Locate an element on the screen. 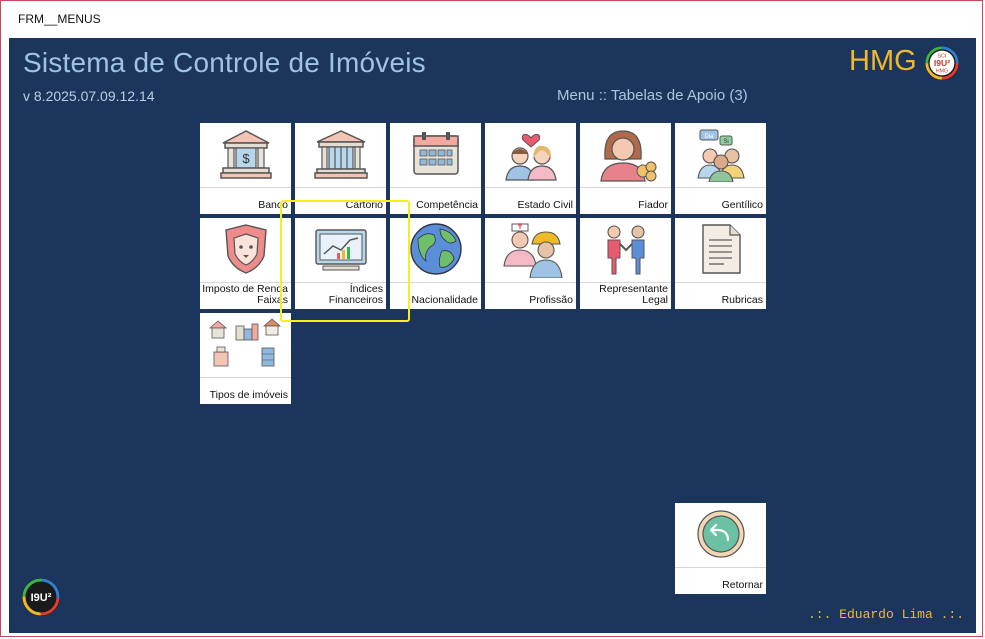 Image resolution: width=985 pixels, height=639 pixels. tile-cartorio: Cartório is located at coordinates (340, 168).